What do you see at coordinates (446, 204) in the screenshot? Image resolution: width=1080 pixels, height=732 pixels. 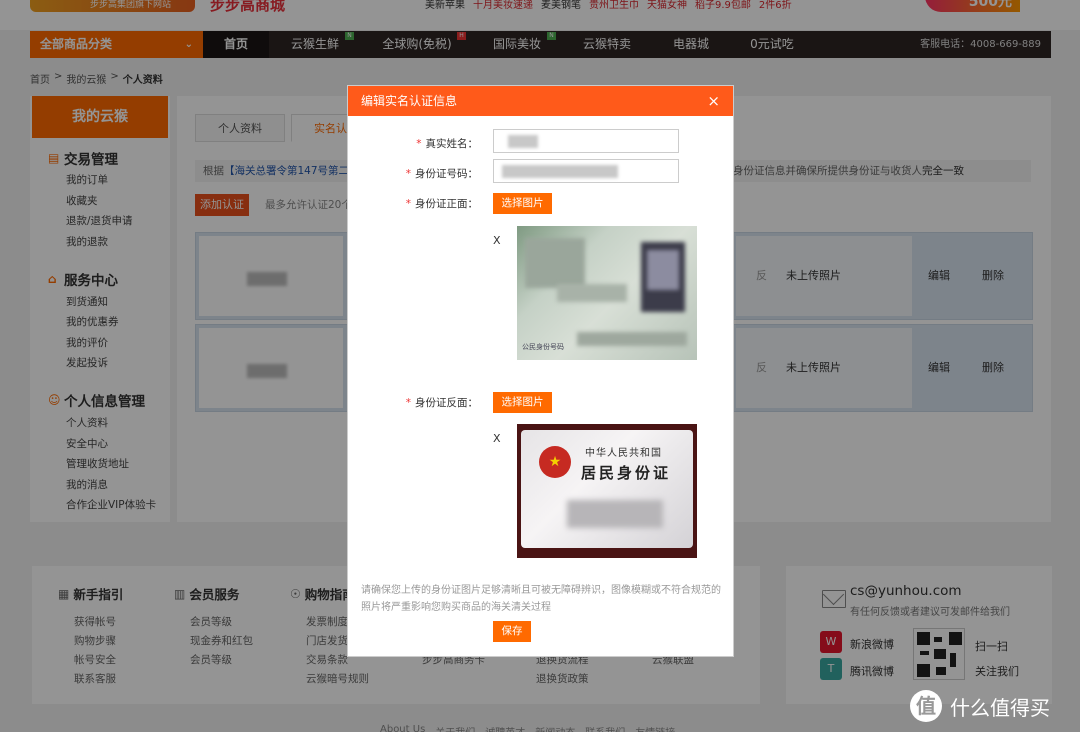 I see `front-label-text: 身份证正面：` at bounding box center [446, 204].